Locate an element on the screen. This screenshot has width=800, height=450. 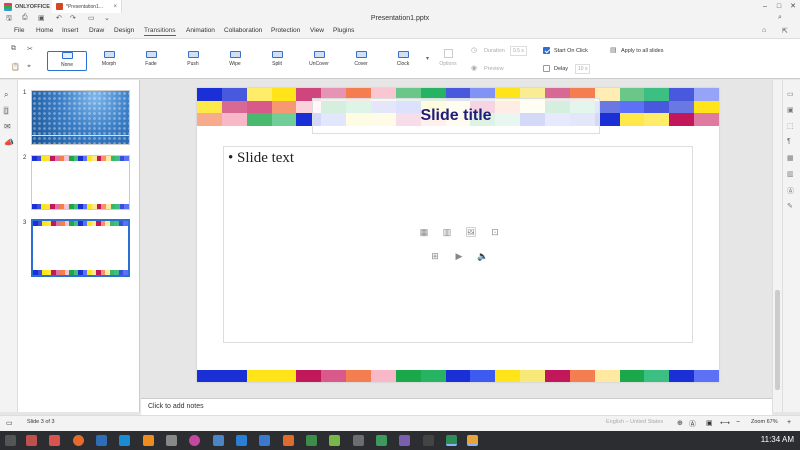
copy-icon: ⧉ is located at coordinates (13, 49).